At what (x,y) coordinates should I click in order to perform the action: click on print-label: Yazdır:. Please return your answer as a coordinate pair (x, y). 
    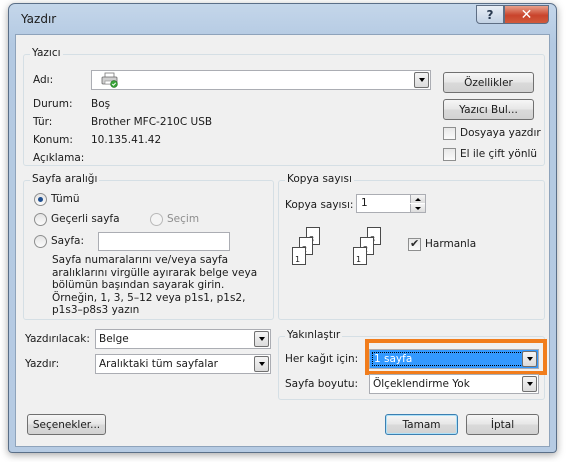
    Looking at the image, I should click on (42, 364).